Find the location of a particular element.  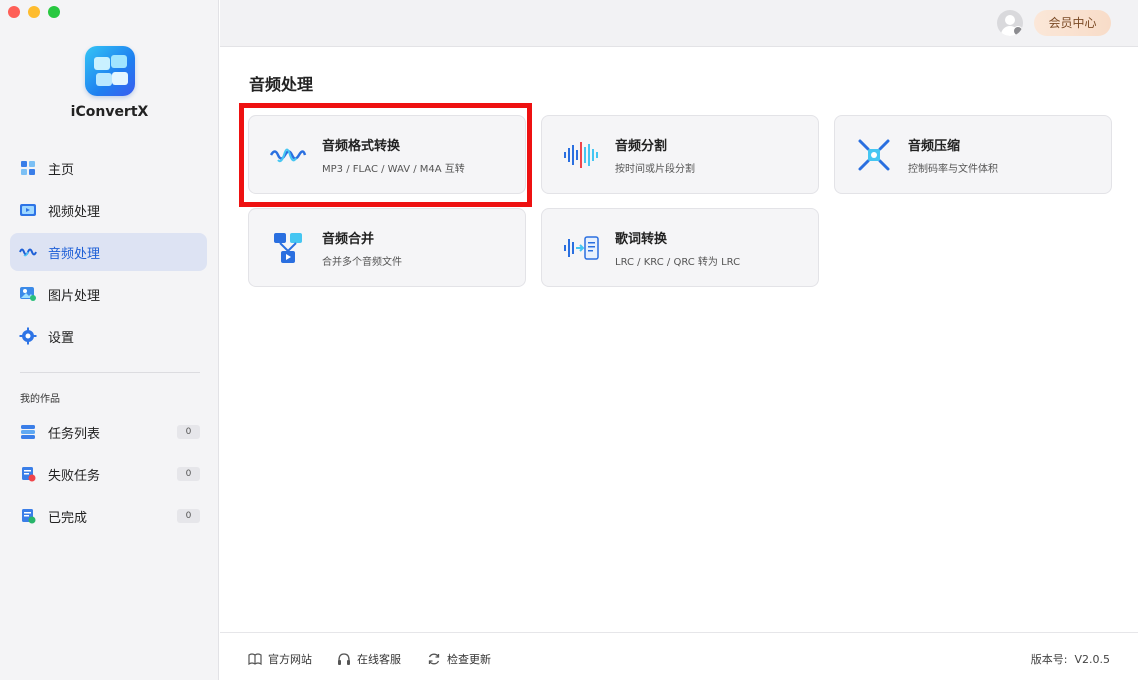

failed-task-icon is located at coordinates (28, 474).